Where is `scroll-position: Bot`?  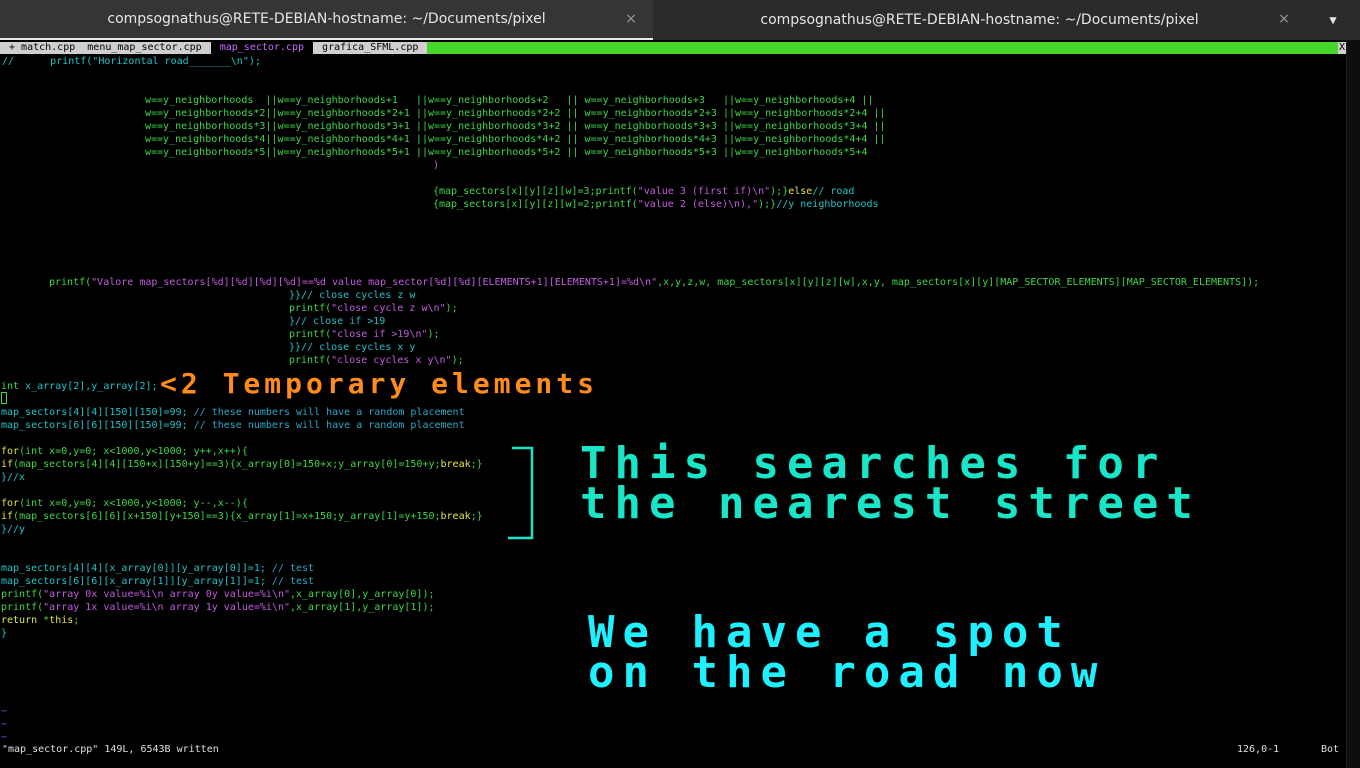
scroll-position: Bot is located at coordinates (1330, 749).